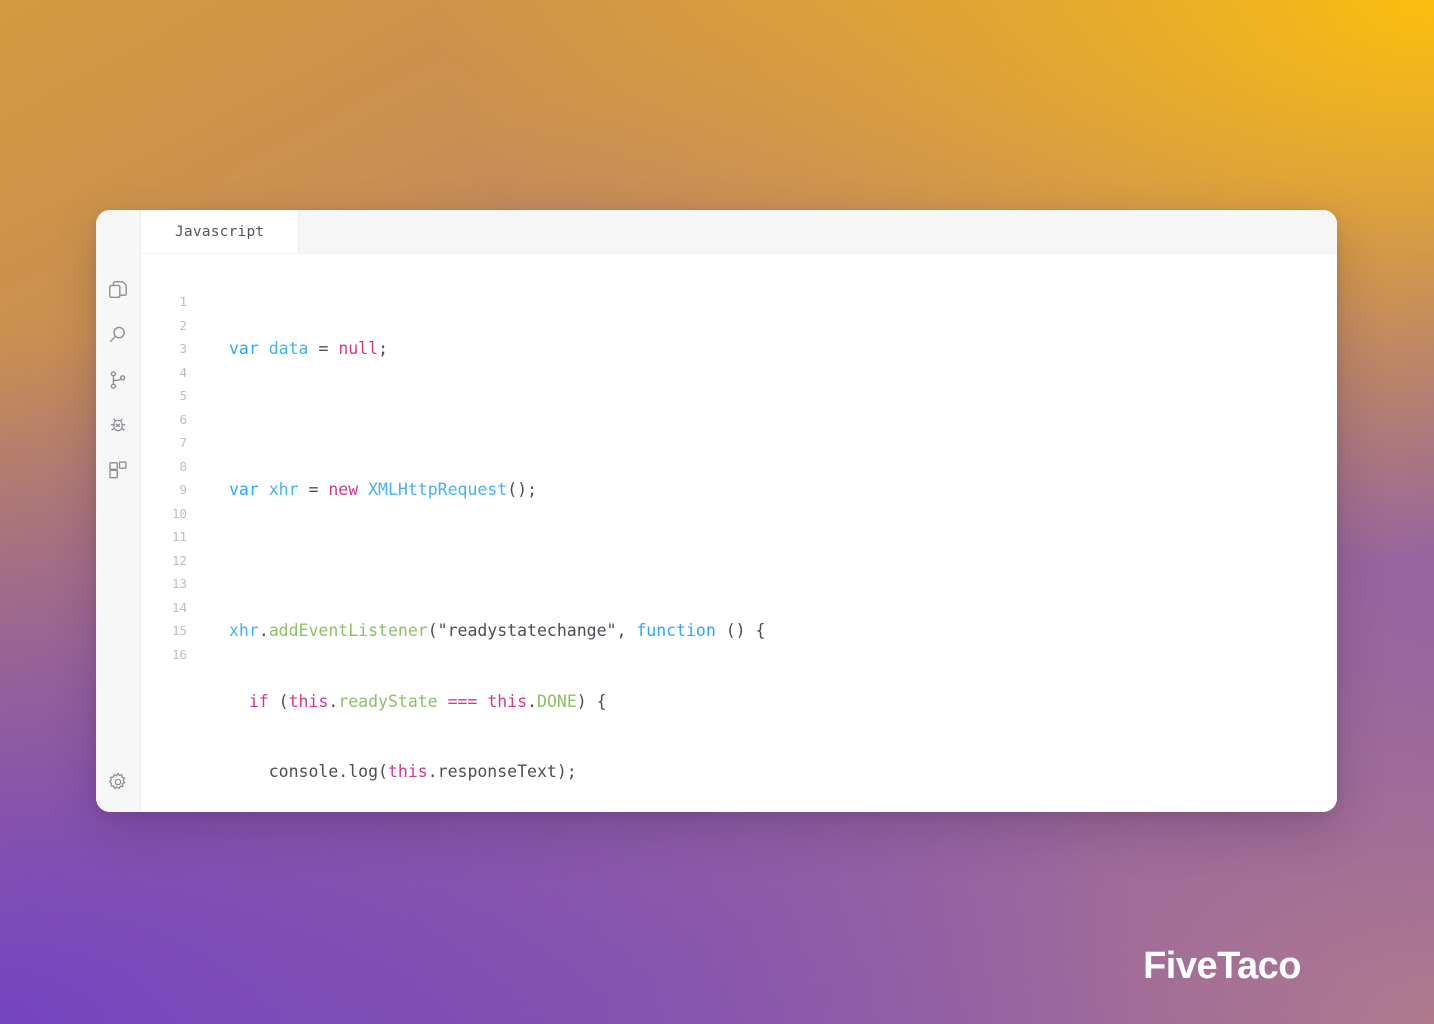 The width and height of the screenshot is (1434, 1024). I want to click on sidebar-item-source-control, so click(118, 379).